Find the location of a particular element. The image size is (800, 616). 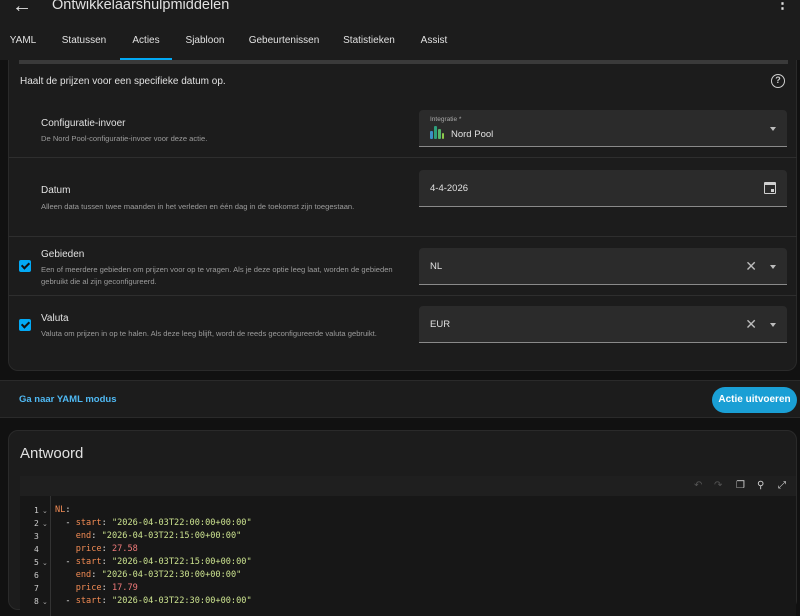

line-number: 7 is located at coordinates (36, 588).